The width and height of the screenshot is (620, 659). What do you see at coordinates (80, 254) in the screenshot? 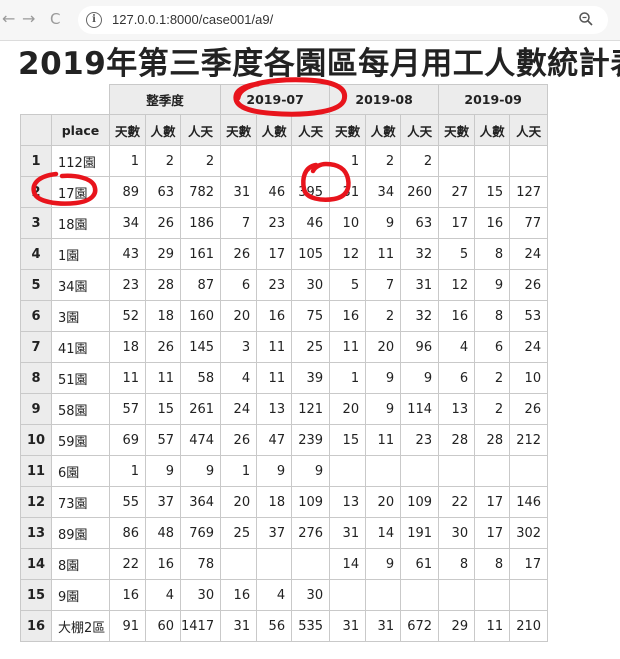
I see `place-cell: 1園` at bounding box center [80, 254].